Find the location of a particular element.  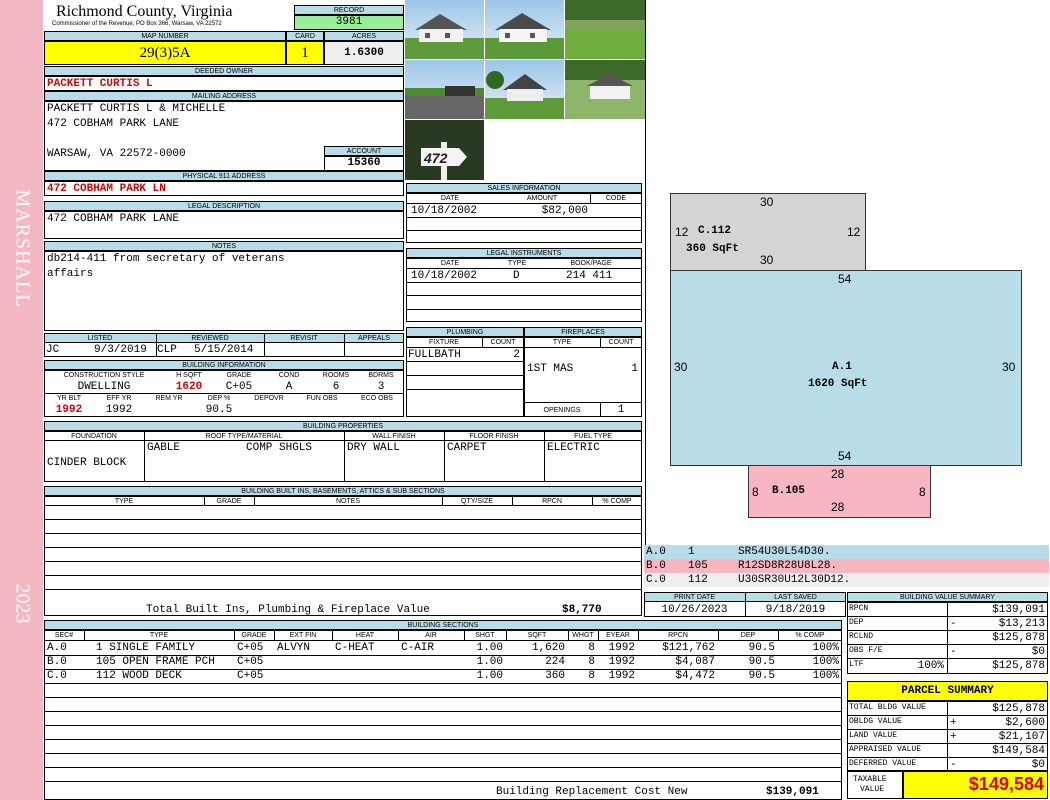

map-number-header: MAP NUMBER is located at coordinates (165, 36).